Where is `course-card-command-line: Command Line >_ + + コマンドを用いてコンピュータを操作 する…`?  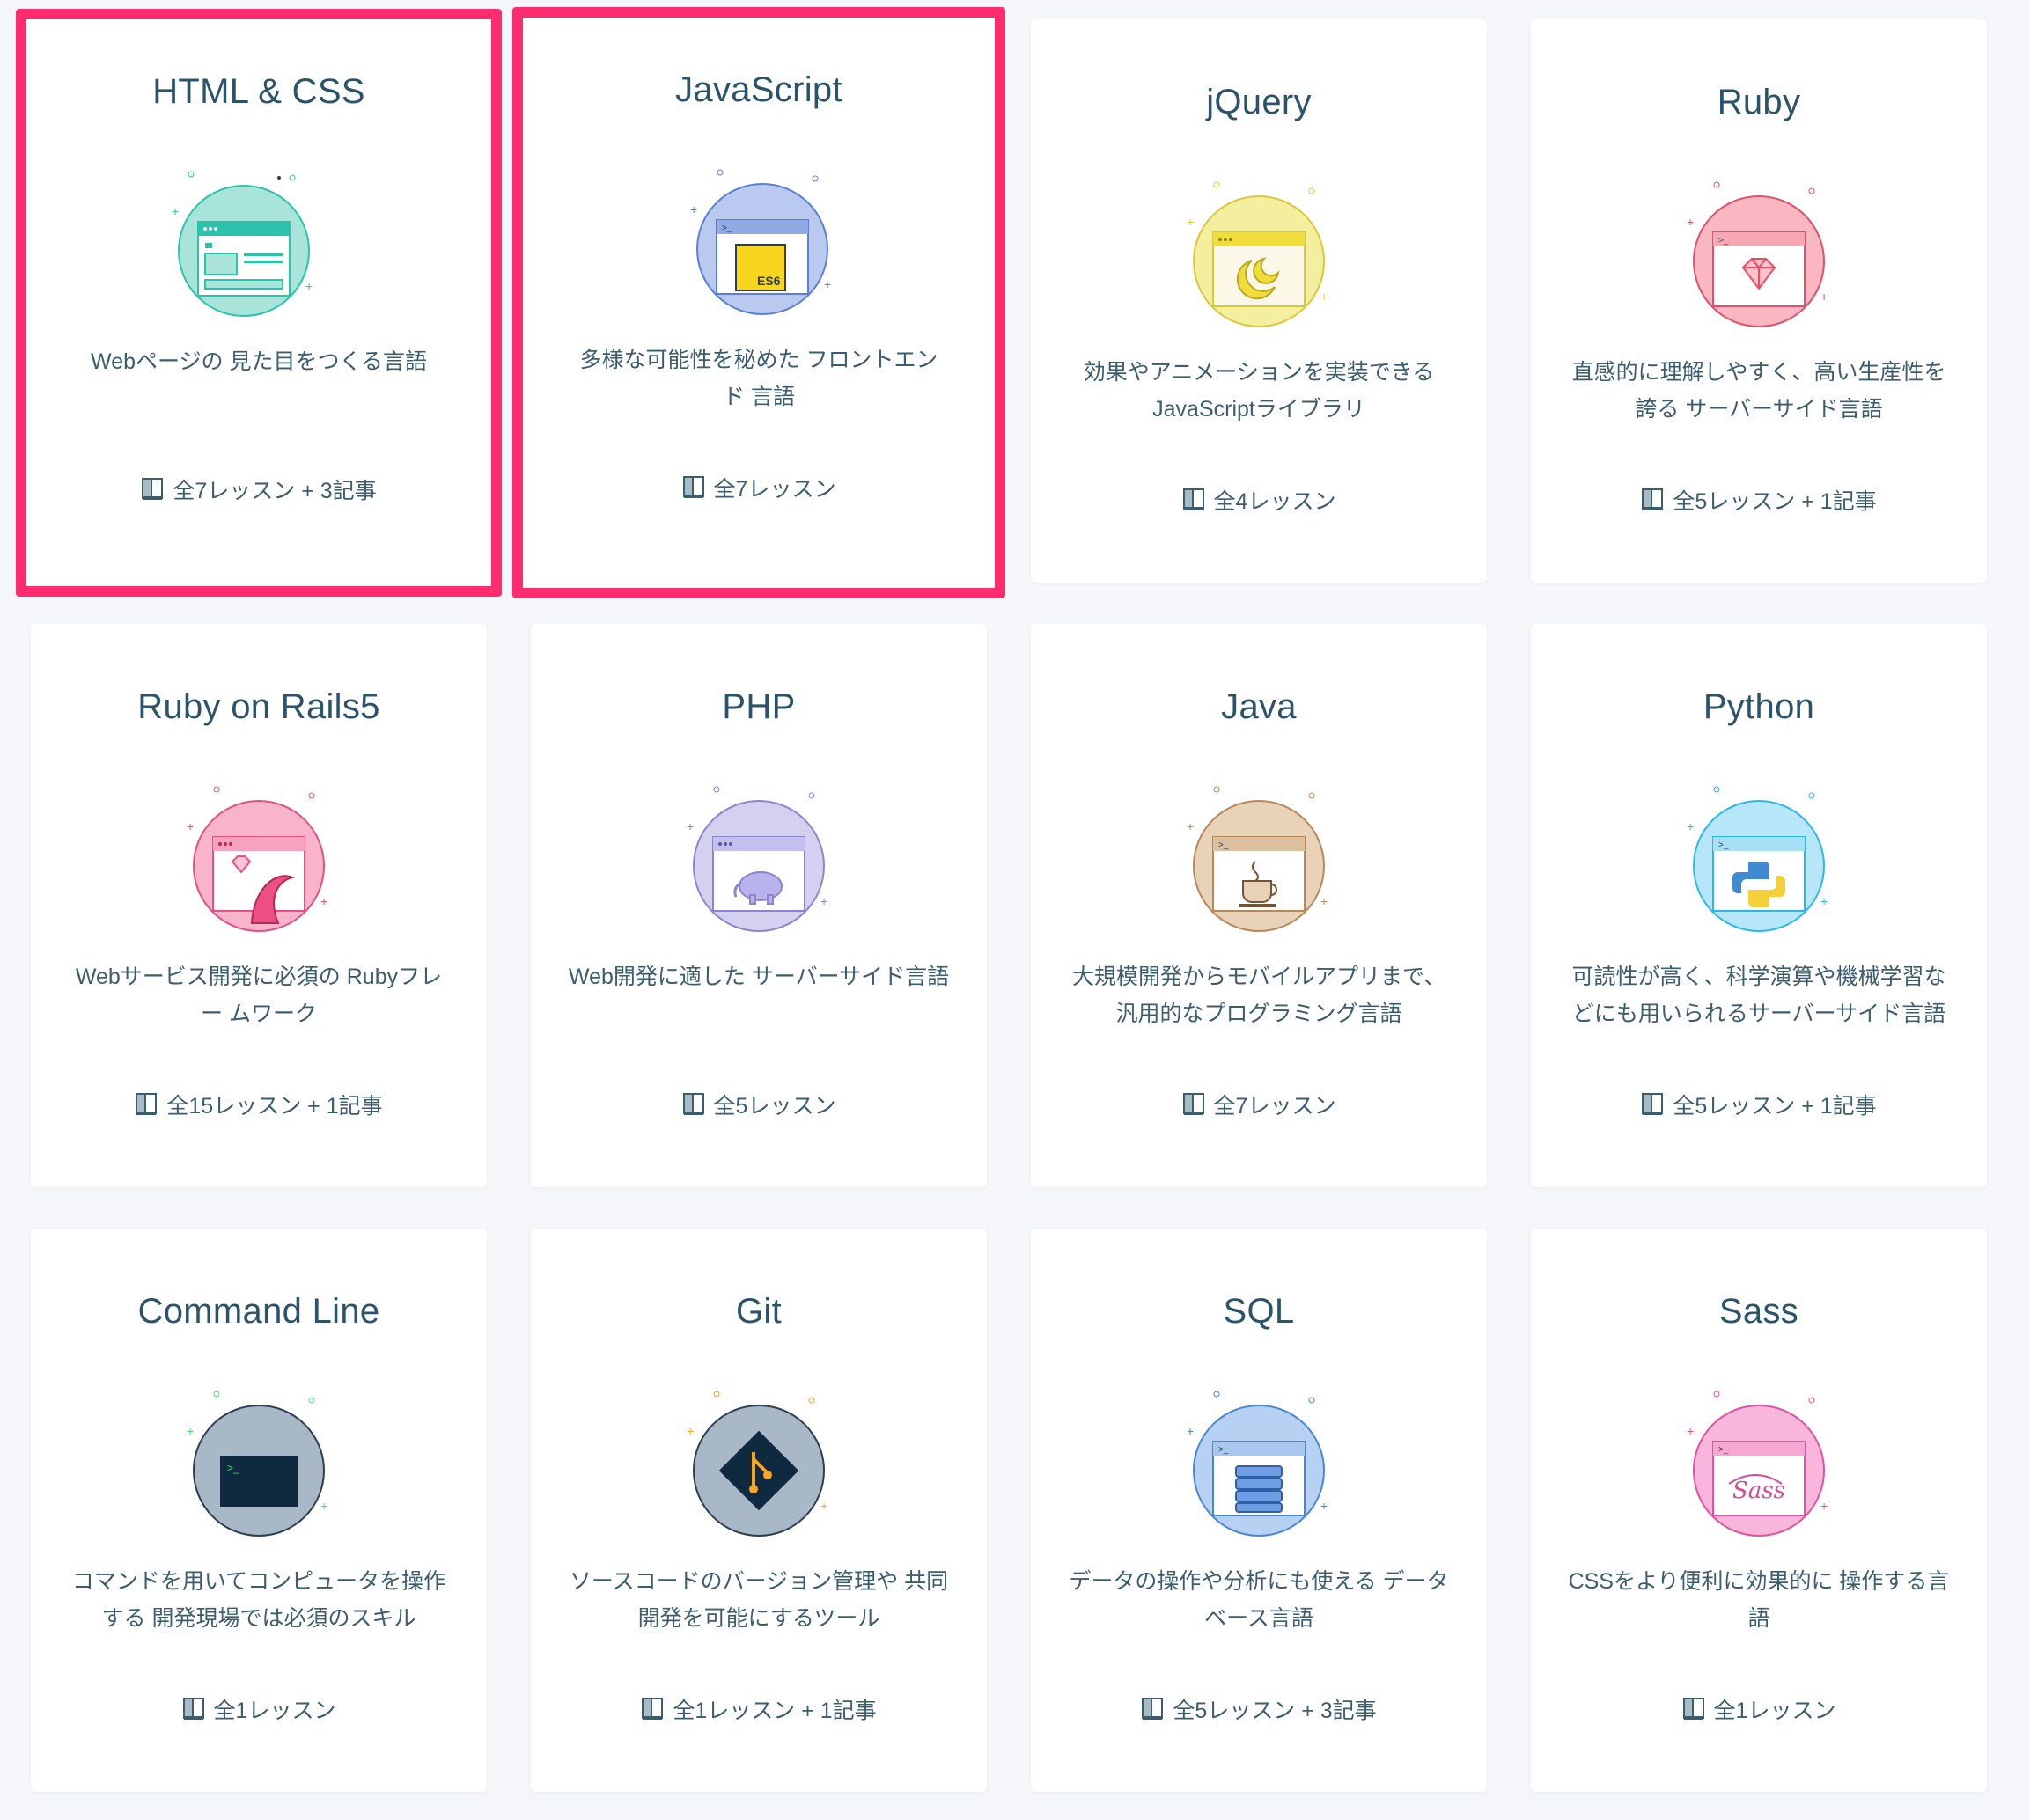 course-card-command-line: Command Line >_ + + コマンドを用いてコンピュータを操作 する… is located at coordinates (259, 1510).